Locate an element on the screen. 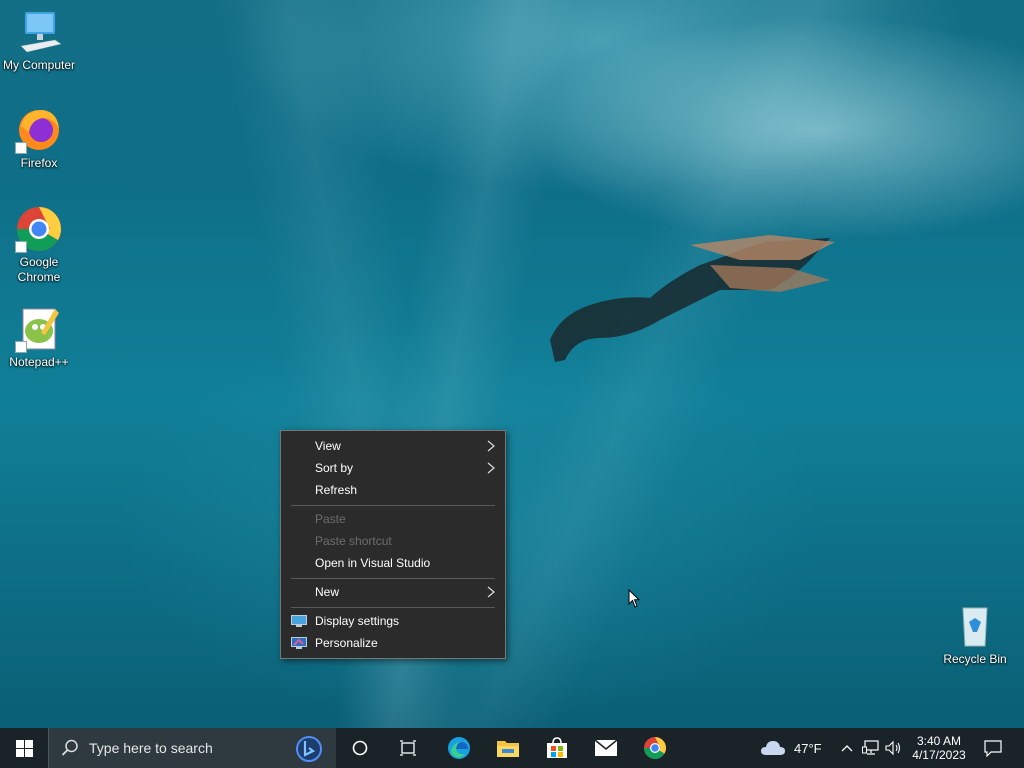  menu-item-label: Paste shortcut is located at coordinates (353, 541).